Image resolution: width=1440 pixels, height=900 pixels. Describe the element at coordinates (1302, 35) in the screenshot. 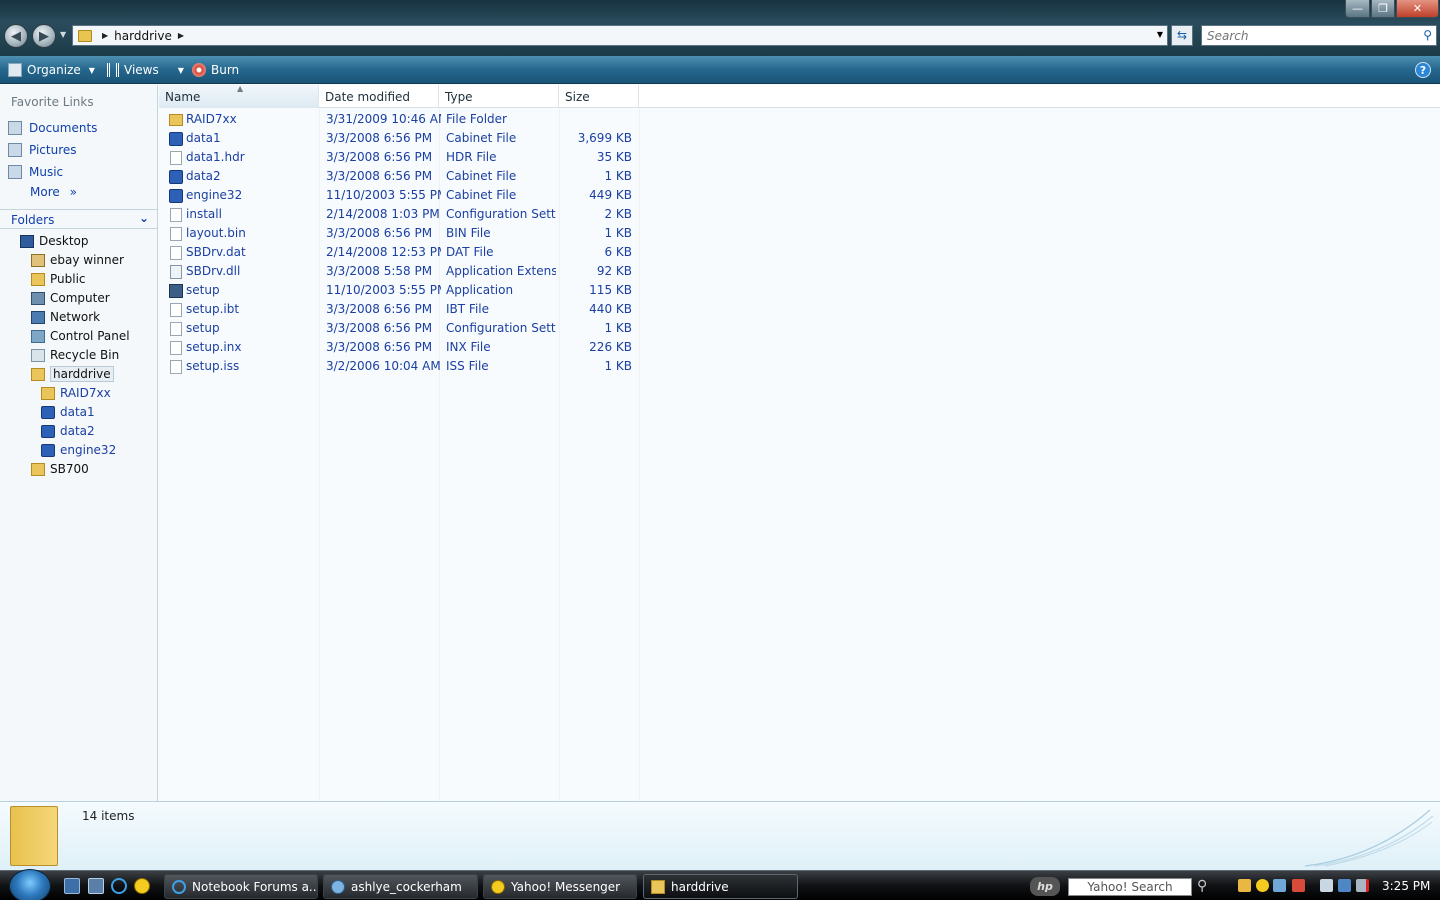

I see `search-input` at that location.